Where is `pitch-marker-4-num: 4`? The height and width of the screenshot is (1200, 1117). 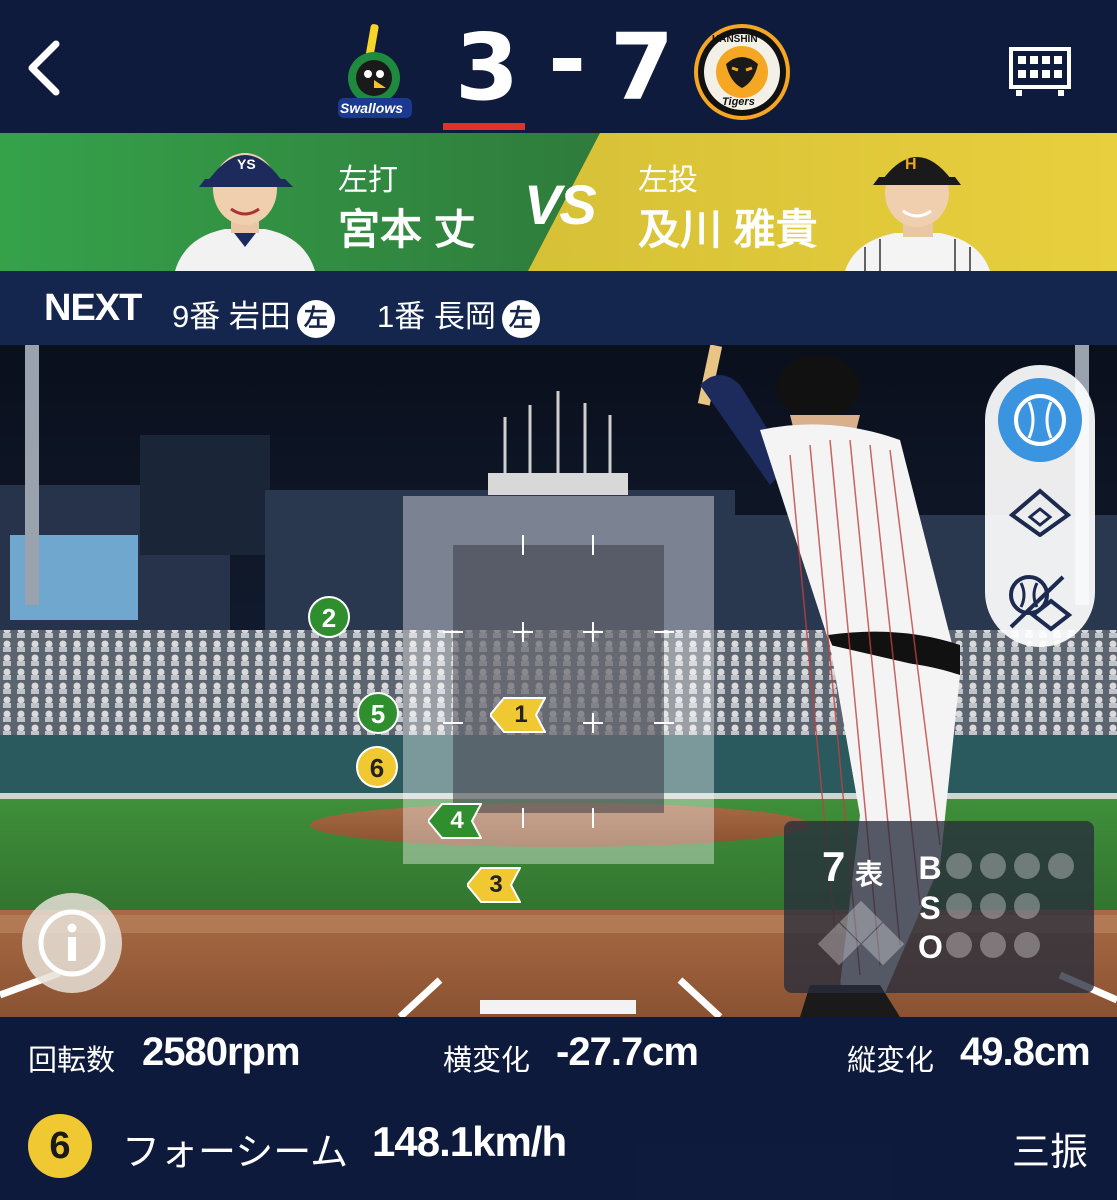
pitch-marker-4-num: 4 is located at coordinates (457, 820).